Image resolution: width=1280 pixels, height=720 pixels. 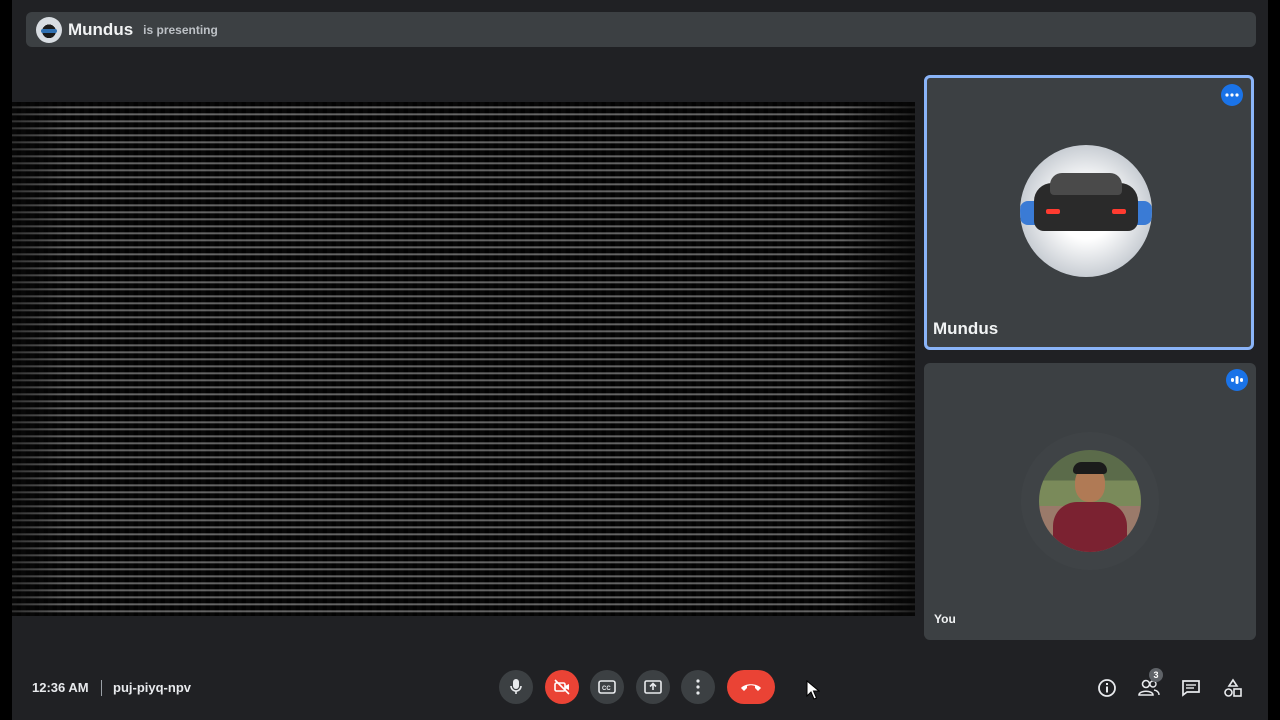 I want to click on chat-icon, so click(x=1191, y=688).